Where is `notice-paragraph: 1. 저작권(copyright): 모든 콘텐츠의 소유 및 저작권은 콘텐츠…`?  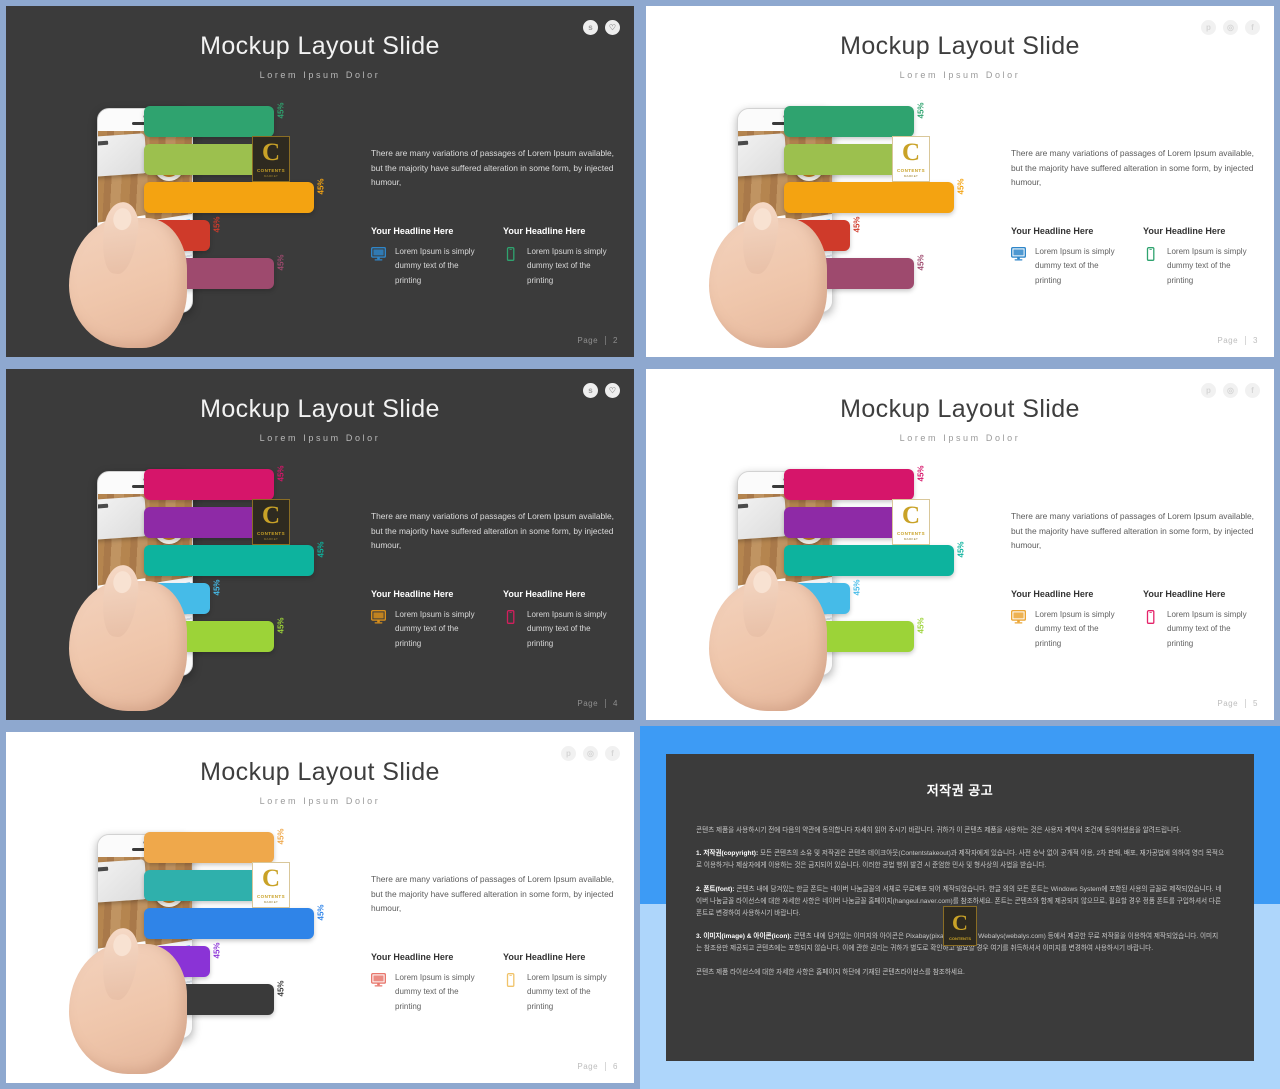
notice-paragraph: 1. 저작권(copyright): 모든 콘텐츠의 소유 및 저작권은 콘텐츠… is located at coordinates (960, 860).